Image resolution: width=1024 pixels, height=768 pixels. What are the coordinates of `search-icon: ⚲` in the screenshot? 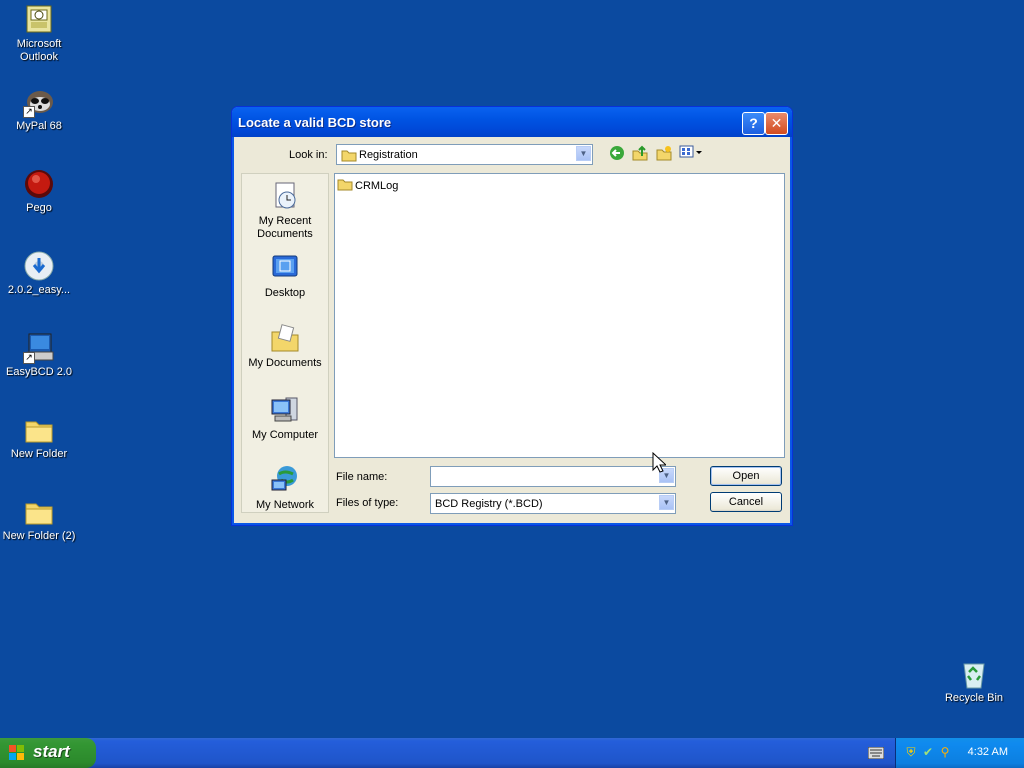 It's located at (945, 752).